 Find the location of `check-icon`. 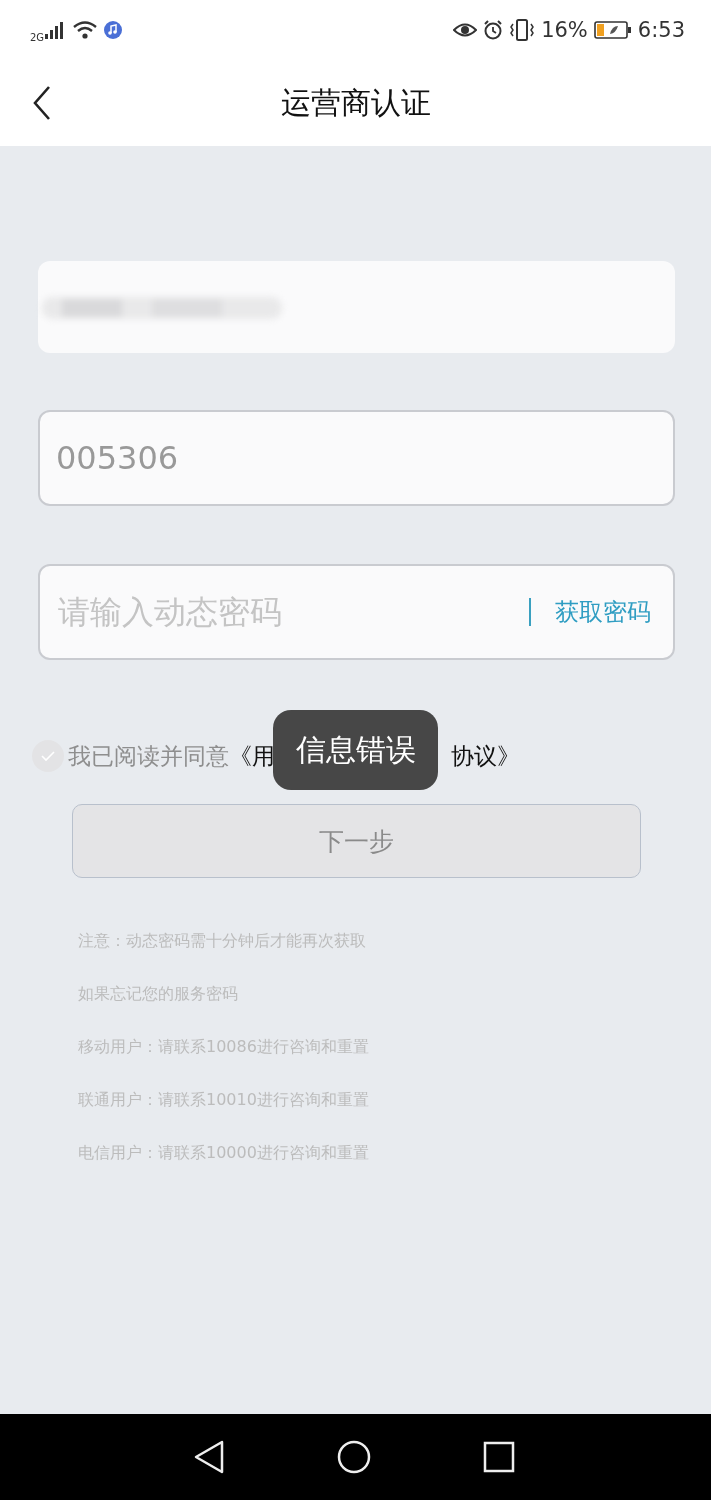

check-icon is located at coordinates (48, 756).